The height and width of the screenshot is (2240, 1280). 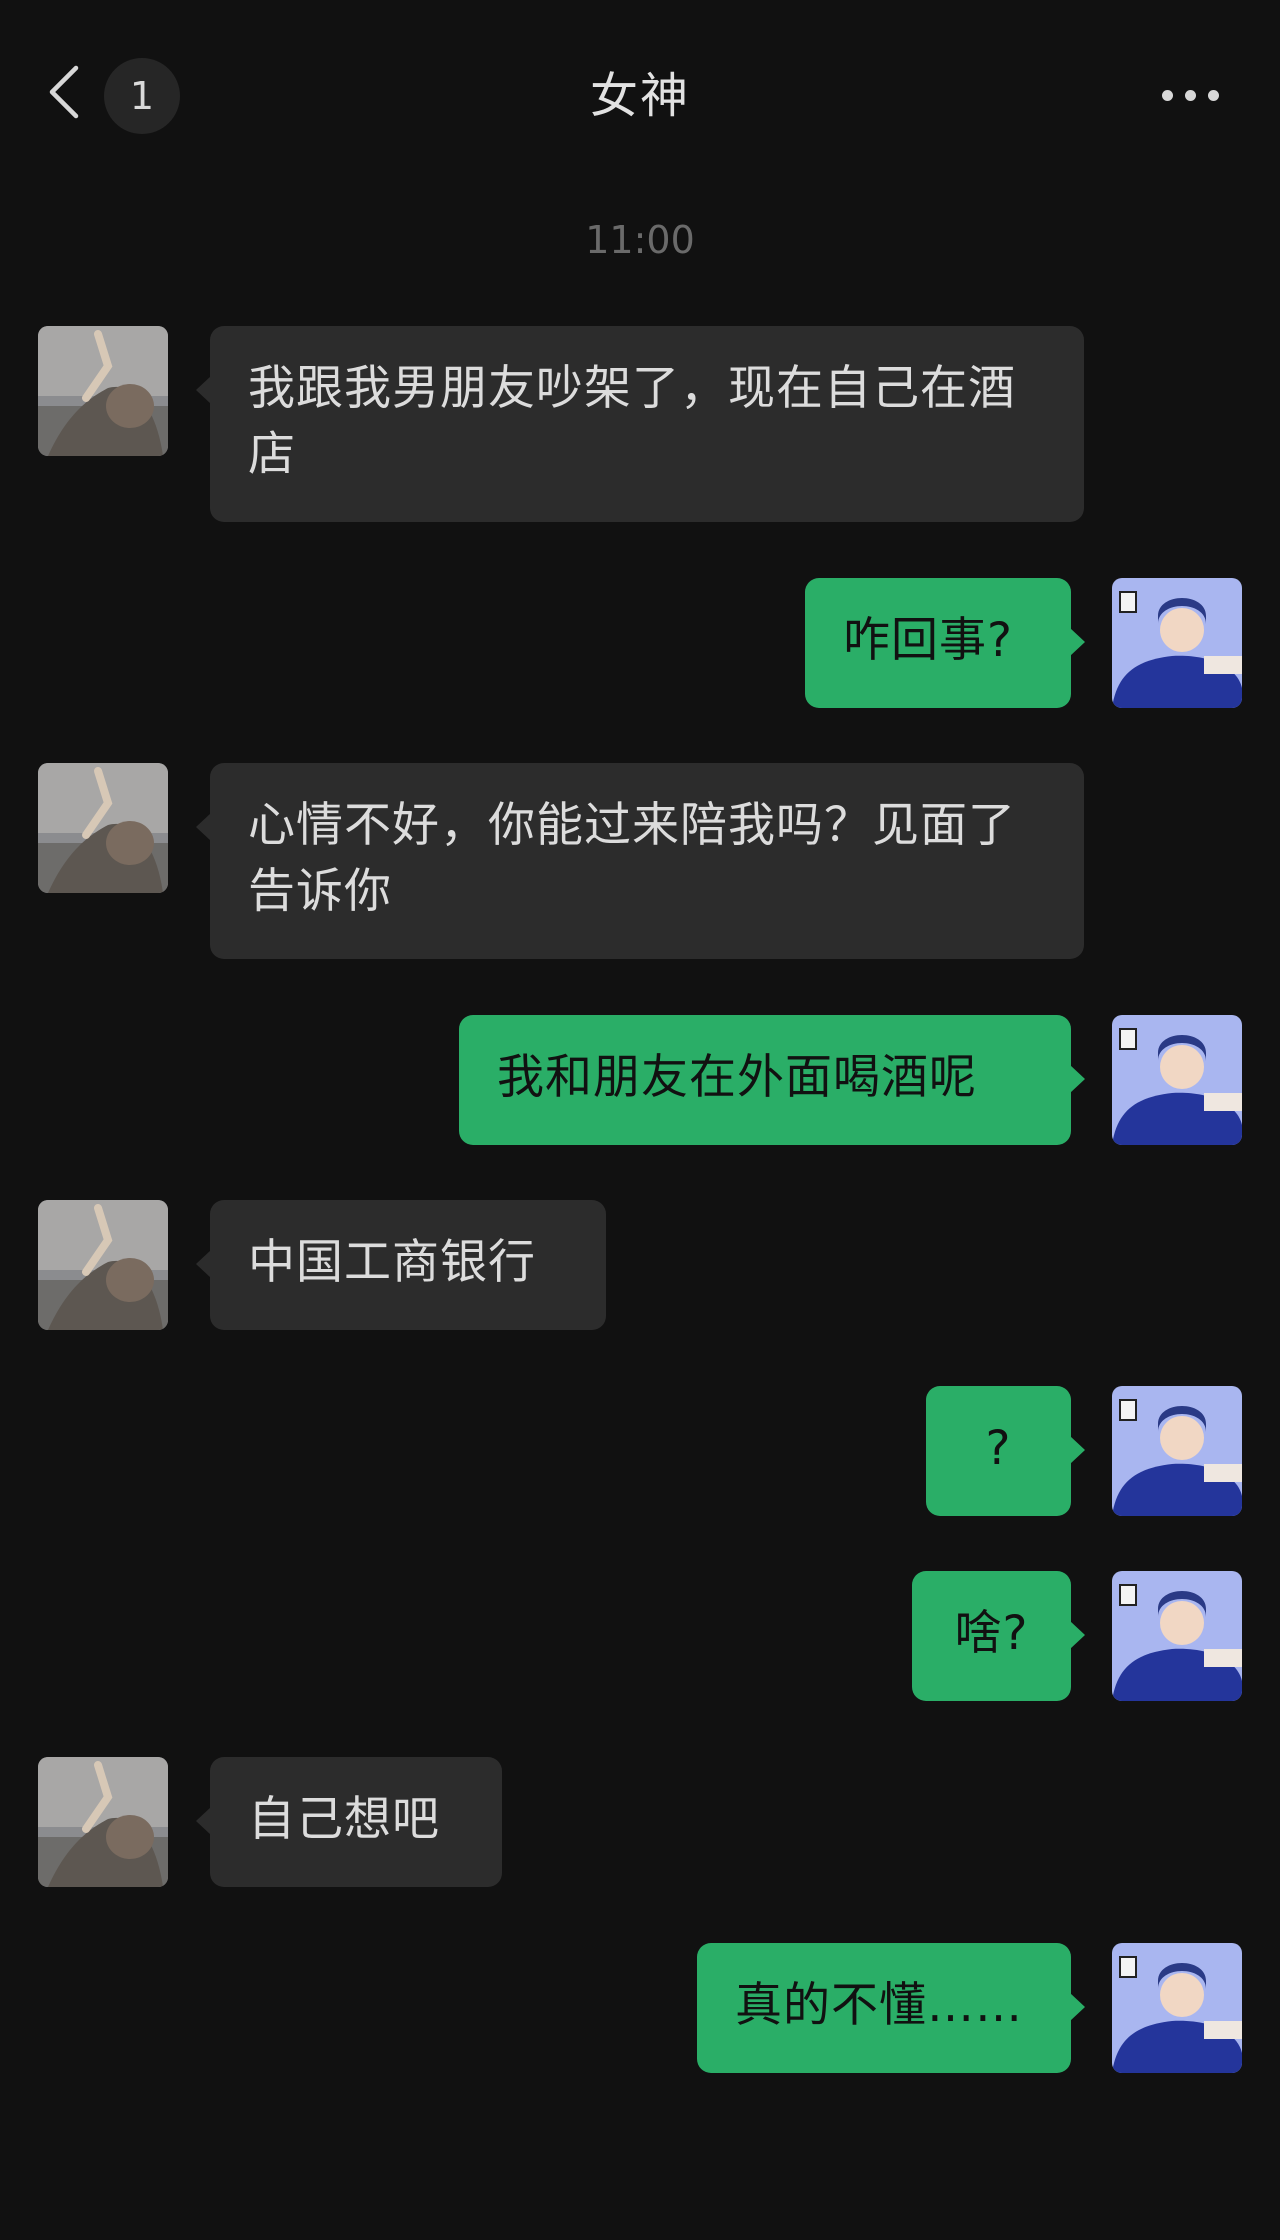 What do you see at coordinates (401, 1265) in the screenshot?
I see `message-bubble-incoming: 中国工商银行` at bounding box center [401, 1265].